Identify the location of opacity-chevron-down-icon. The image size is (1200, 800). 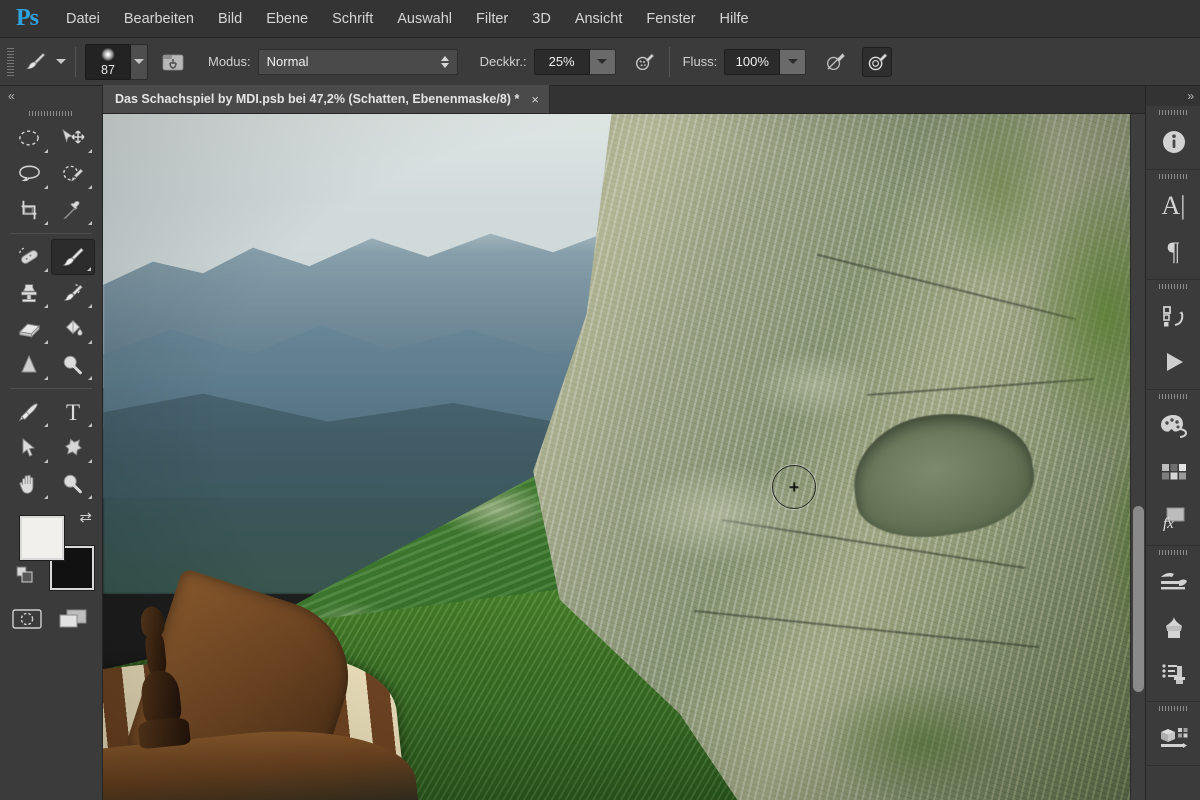
(602, 61).